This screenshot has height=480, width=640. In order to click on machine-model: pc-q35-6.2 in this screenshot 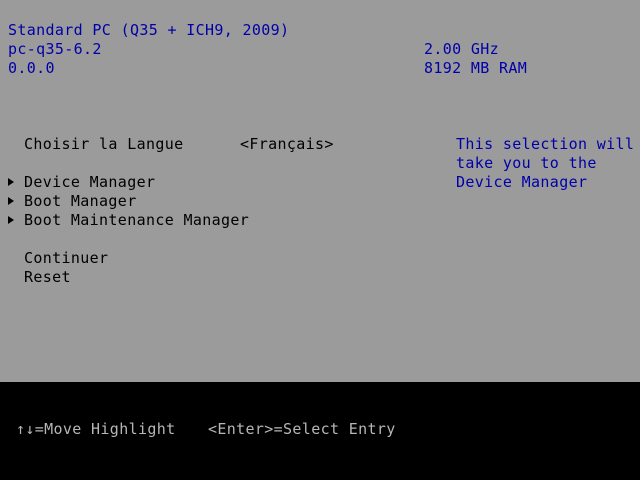, I will do `click(55, 49)`.